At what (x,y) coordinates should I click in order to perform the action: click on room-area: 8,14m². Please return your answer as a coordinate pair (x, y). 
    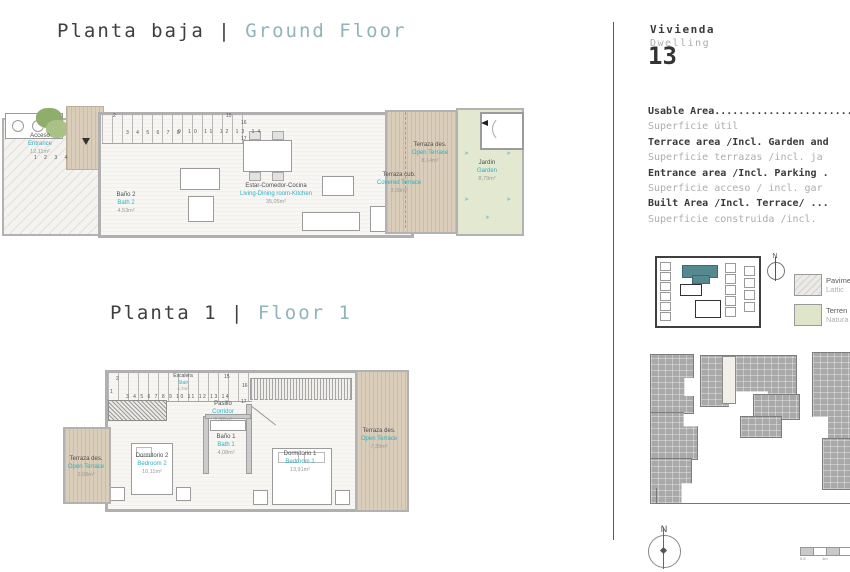
    Looking at the image, I should click on (430, 160).